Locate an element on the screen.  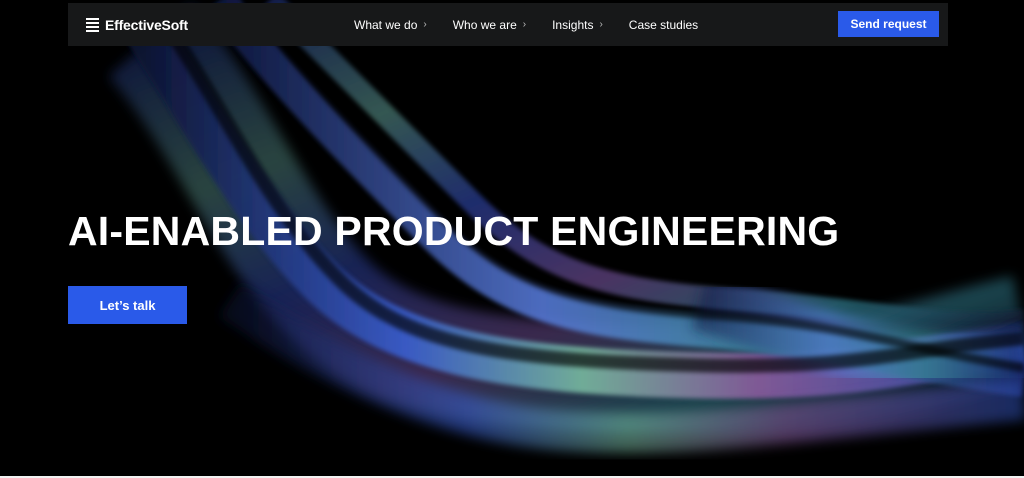
nav-item-insights: Insights › is located at coordinates (577, 25).